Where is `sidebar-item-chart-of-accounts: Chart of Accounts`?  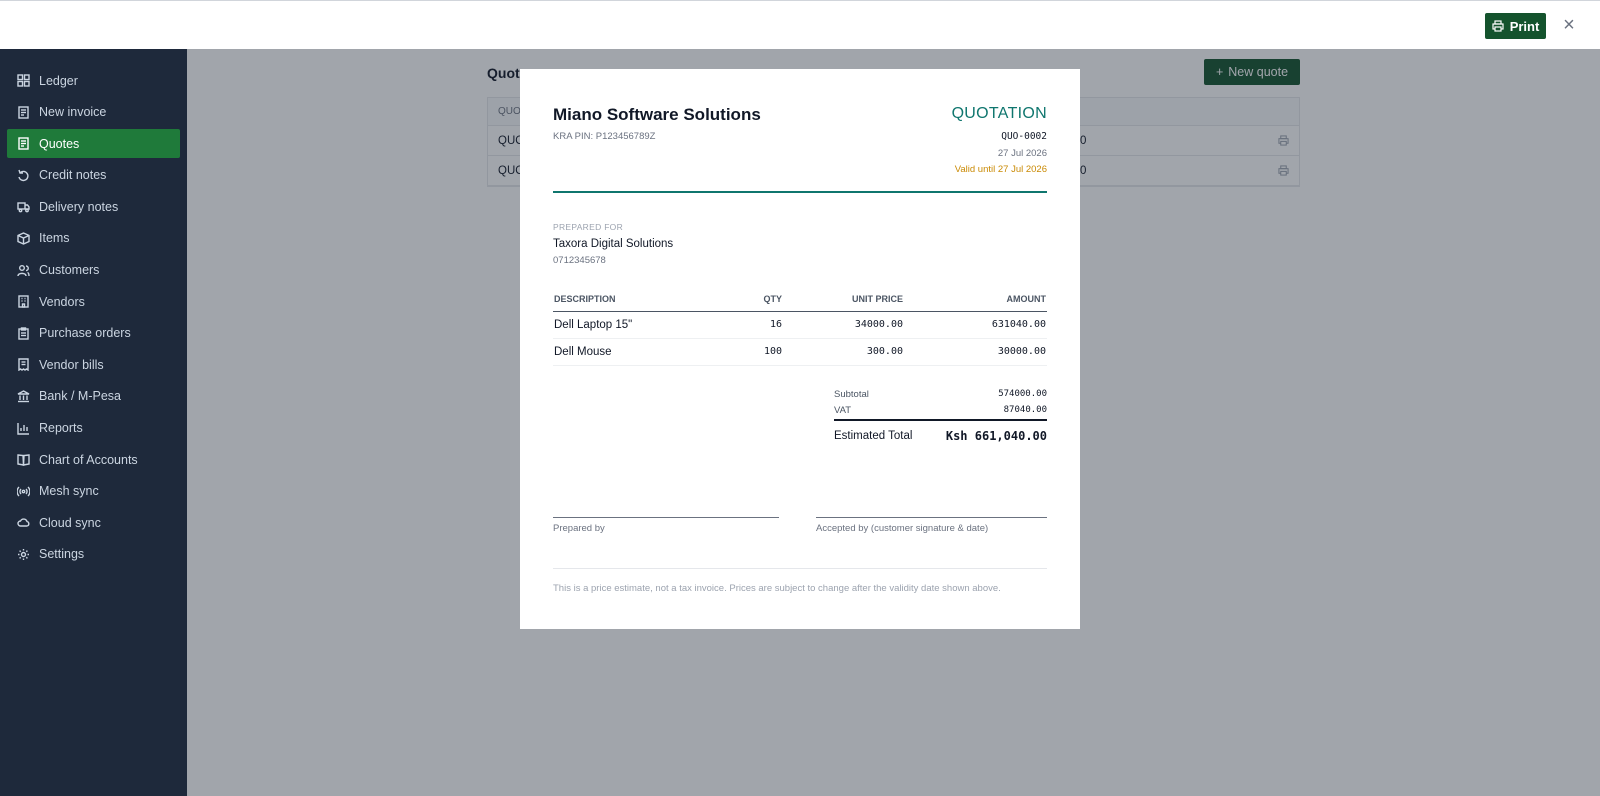 sidebar-item-chart-of-accounts: Chart of Accounts is located at coordinates (93, 459).